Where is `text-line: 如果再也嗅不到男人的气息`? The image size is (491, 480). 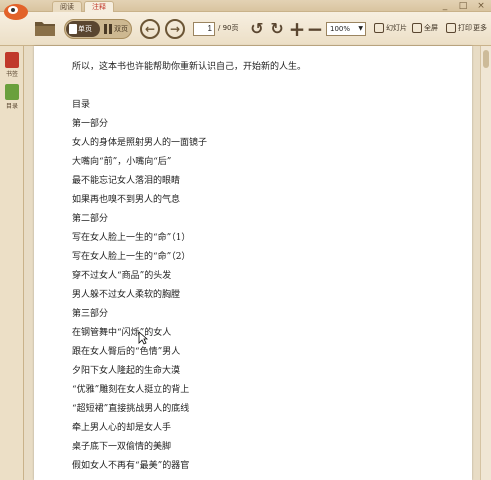
text-line: 如果再也嗅不到男人的气息 is located at coordinates (126, 200).